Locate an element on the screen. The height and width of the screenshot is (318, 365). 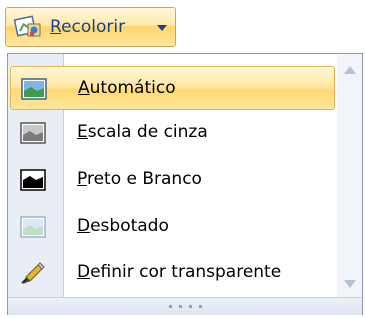
resize-grip-icon is located at coordinates (185, 307).